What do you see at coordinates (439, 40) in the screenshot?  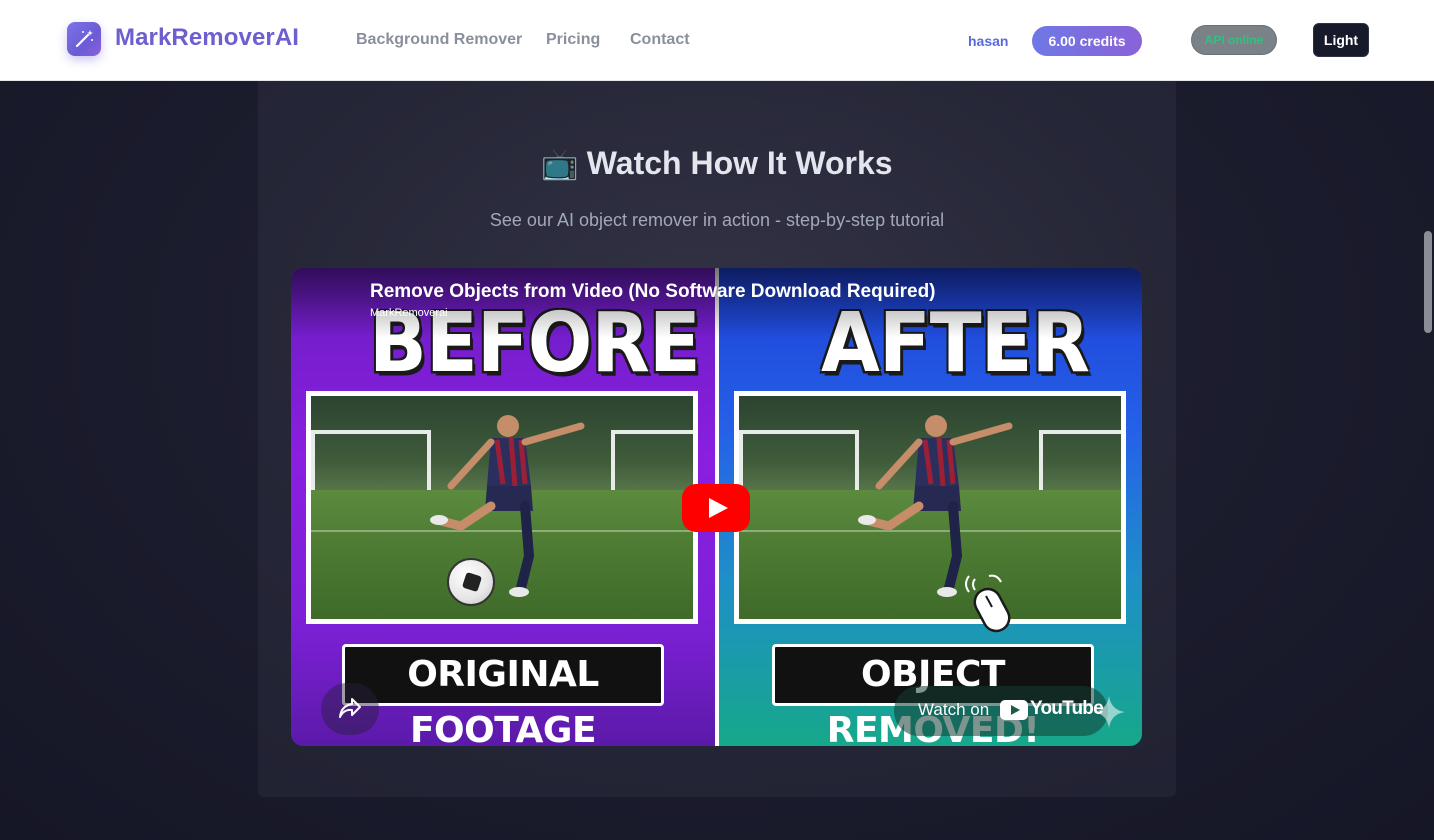 I see `nav-background-remover: Background Remover` at bounding box center [439, 40].